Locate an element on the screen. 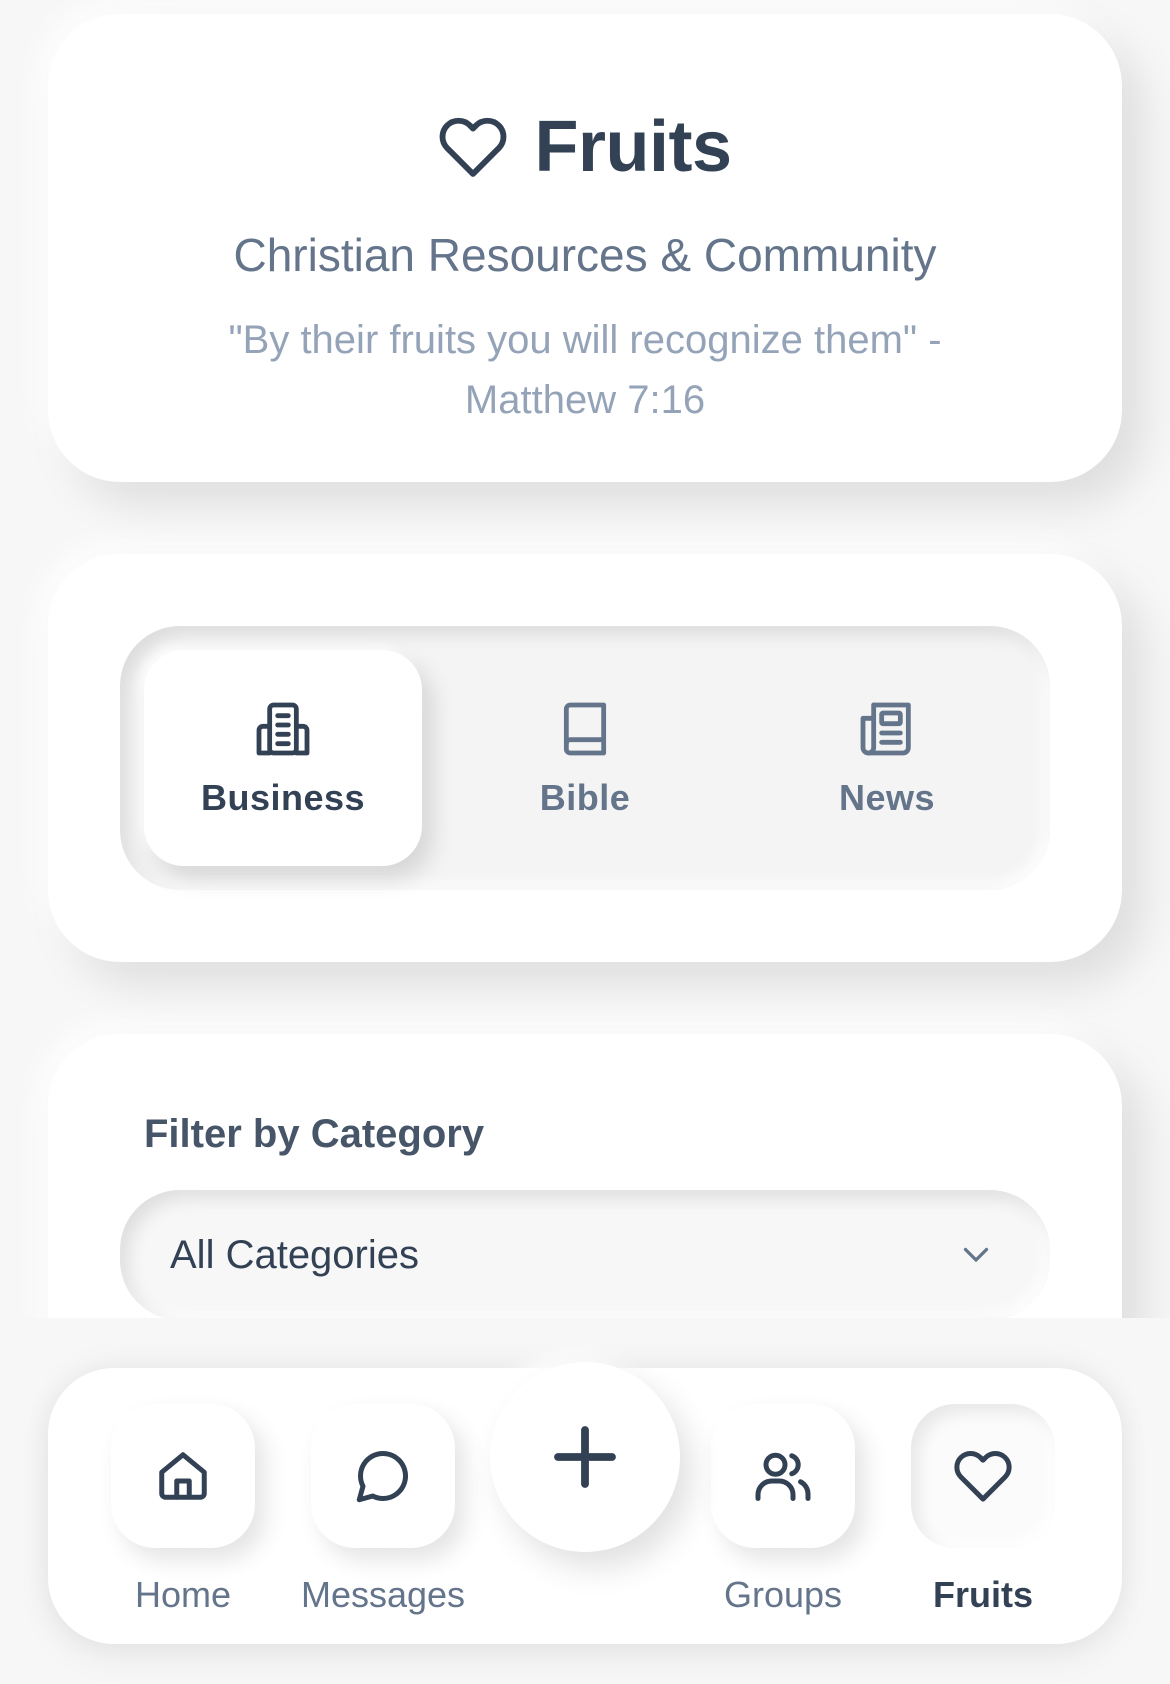  nav-messages: Messages is located at coordinates (383, 1514).